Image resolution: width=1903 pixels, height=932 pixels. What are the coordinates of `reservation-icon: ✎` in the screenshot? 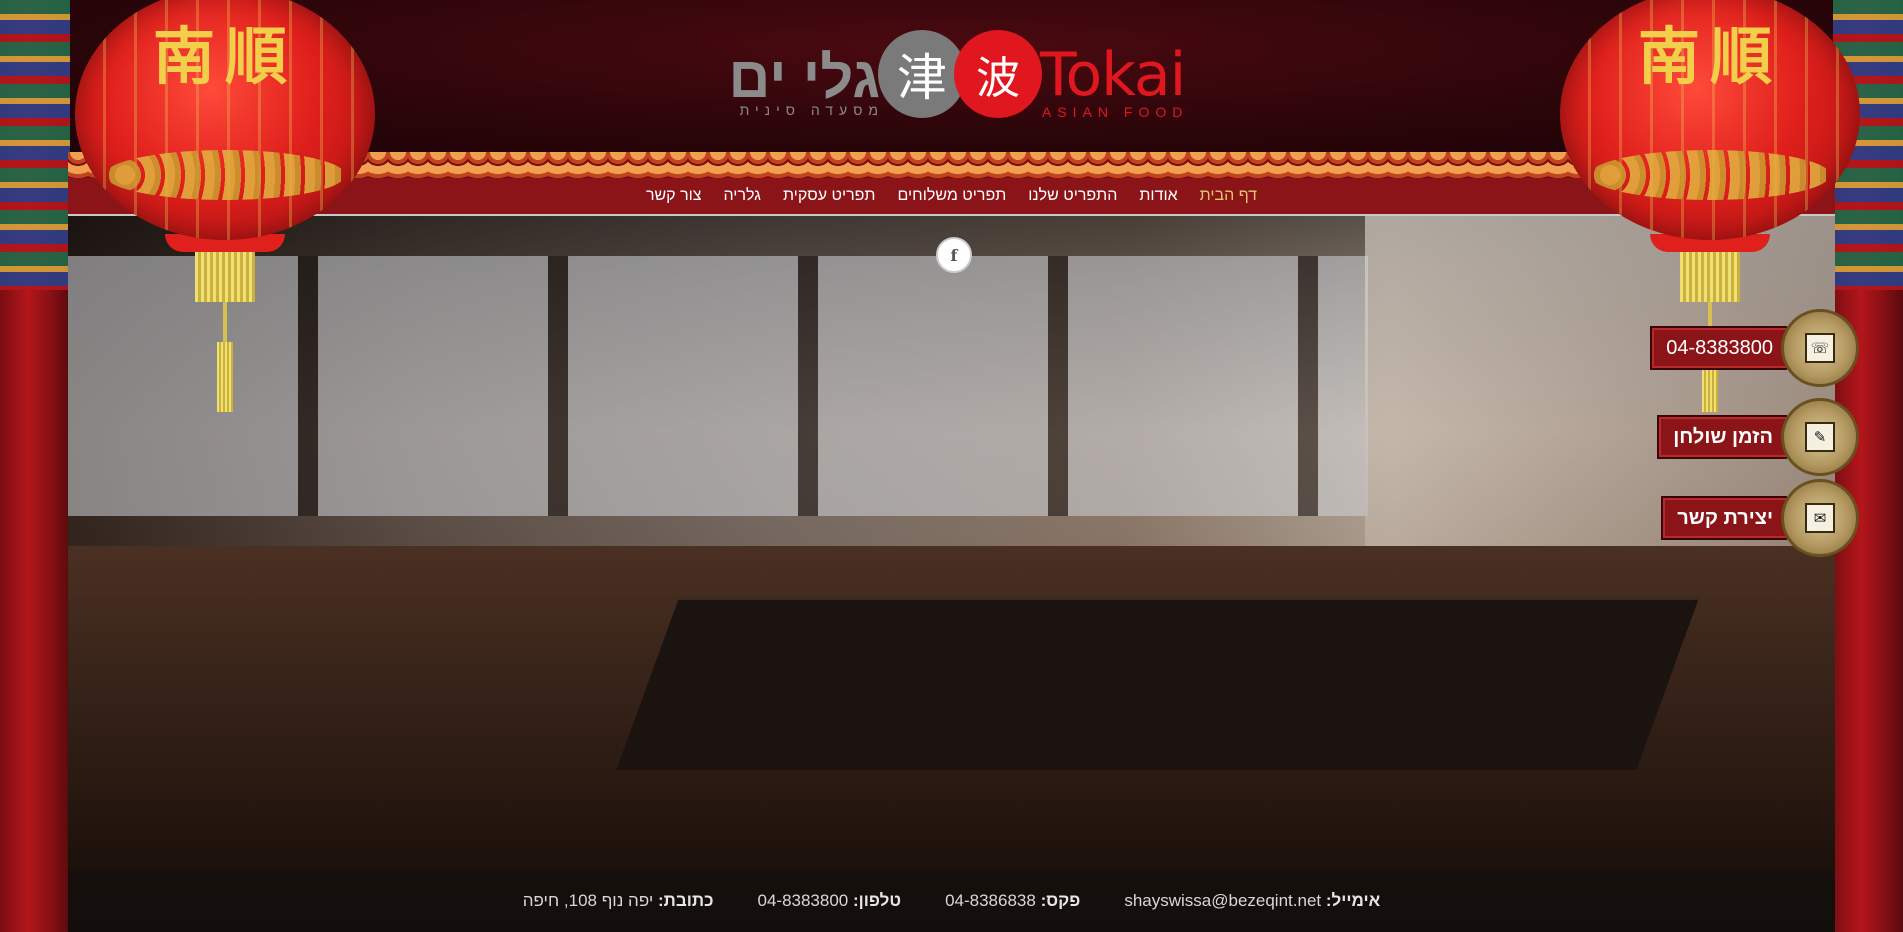 It's located at (1820, 437).